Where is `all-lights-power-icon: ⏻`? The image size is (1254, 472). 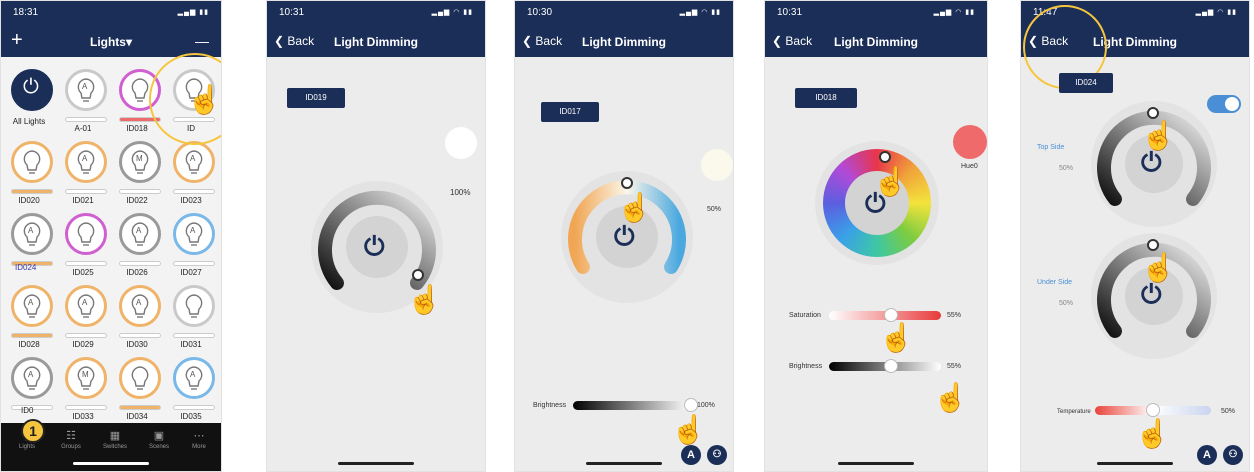 all-lights-power-icon: ⏻ is located at coordinates (32, 90).